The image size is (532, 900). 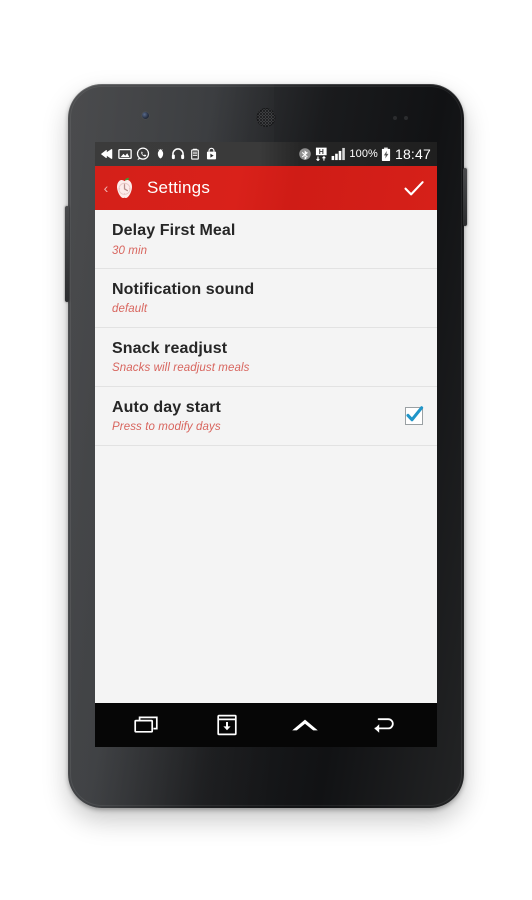 I want to click on home-icon, so click(x=305, y=725).